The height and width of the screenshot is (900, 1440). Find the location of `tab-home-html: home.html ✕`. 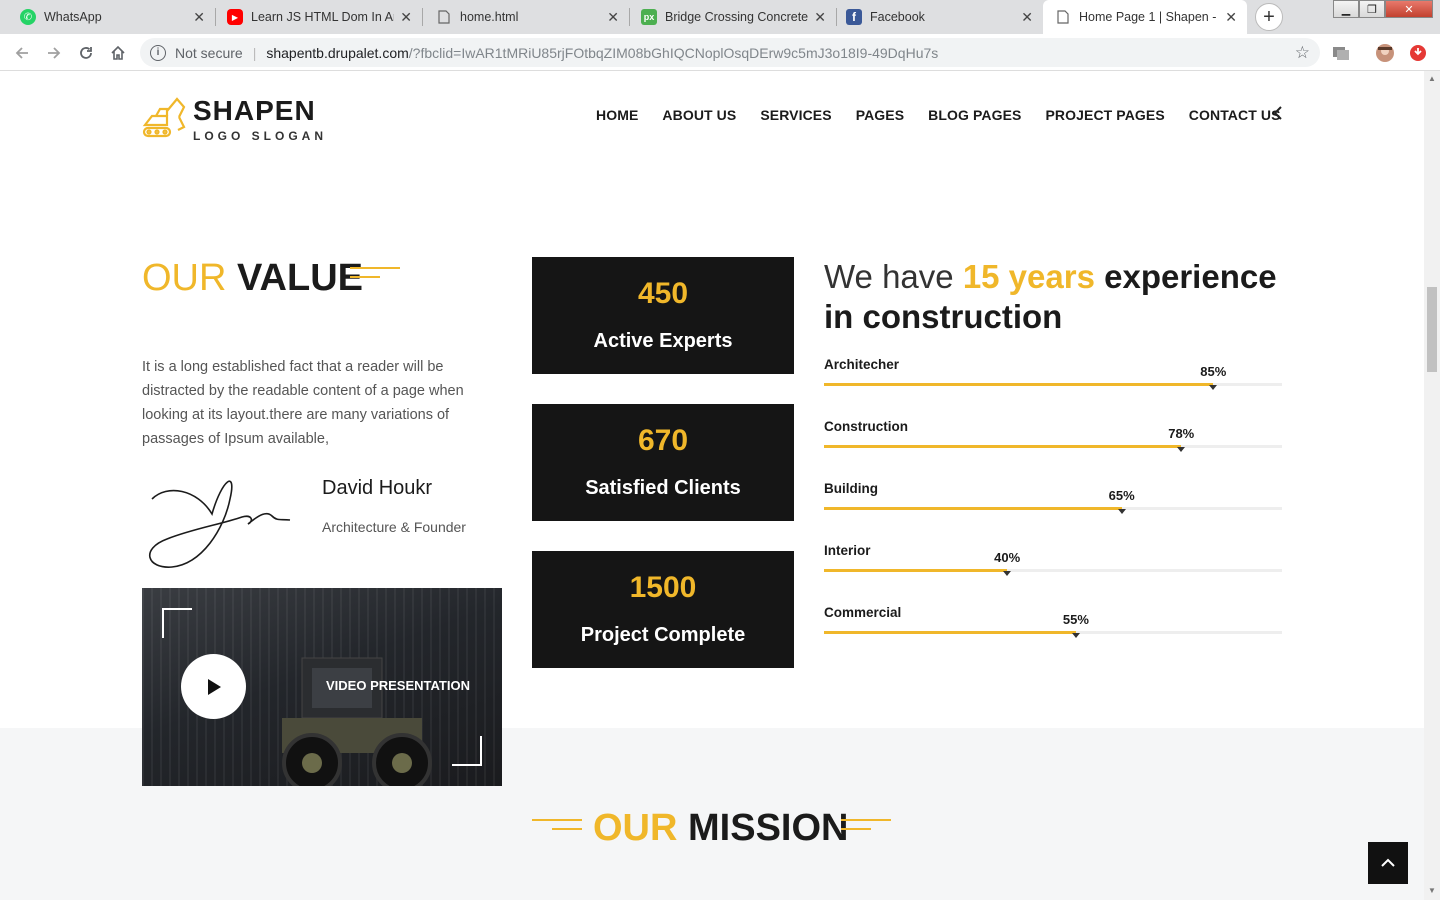

tab-home-html: home.html ✕ is located at coordinates (525, 17).